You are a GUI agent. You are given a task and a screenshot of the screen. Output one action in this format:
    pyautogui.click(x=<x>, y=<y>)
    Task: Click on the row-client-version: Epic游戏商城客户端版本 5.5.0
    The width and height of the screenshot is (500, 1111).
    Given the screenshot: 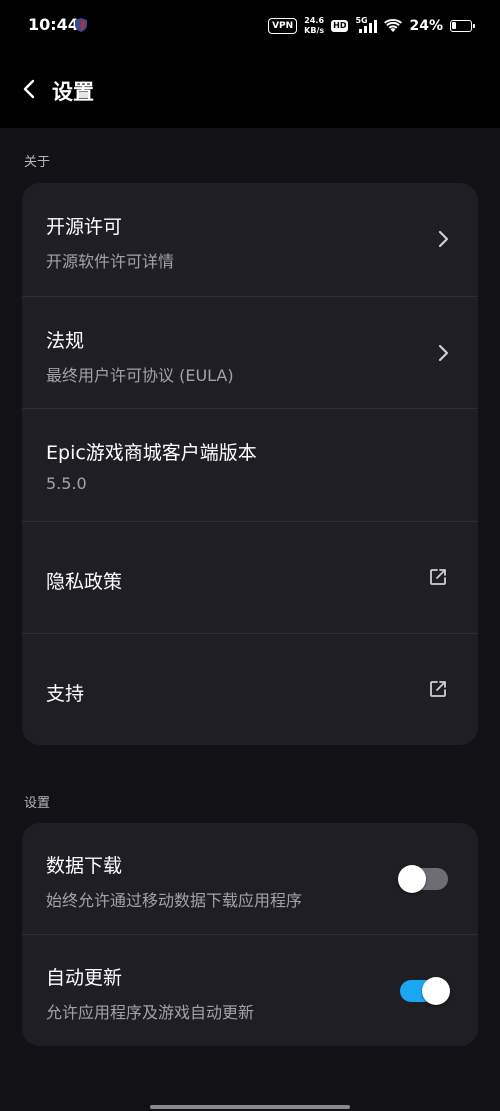 What is the action you would take?
    pyautogui.click(x=250, y=464)
    